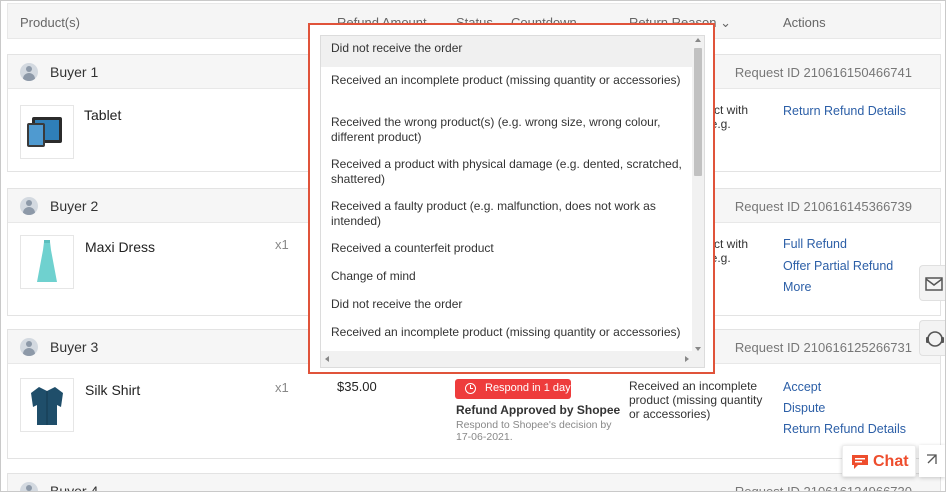 This screenshot has width=946, height=492. I want to click on chat-icon, so click(860, 462).